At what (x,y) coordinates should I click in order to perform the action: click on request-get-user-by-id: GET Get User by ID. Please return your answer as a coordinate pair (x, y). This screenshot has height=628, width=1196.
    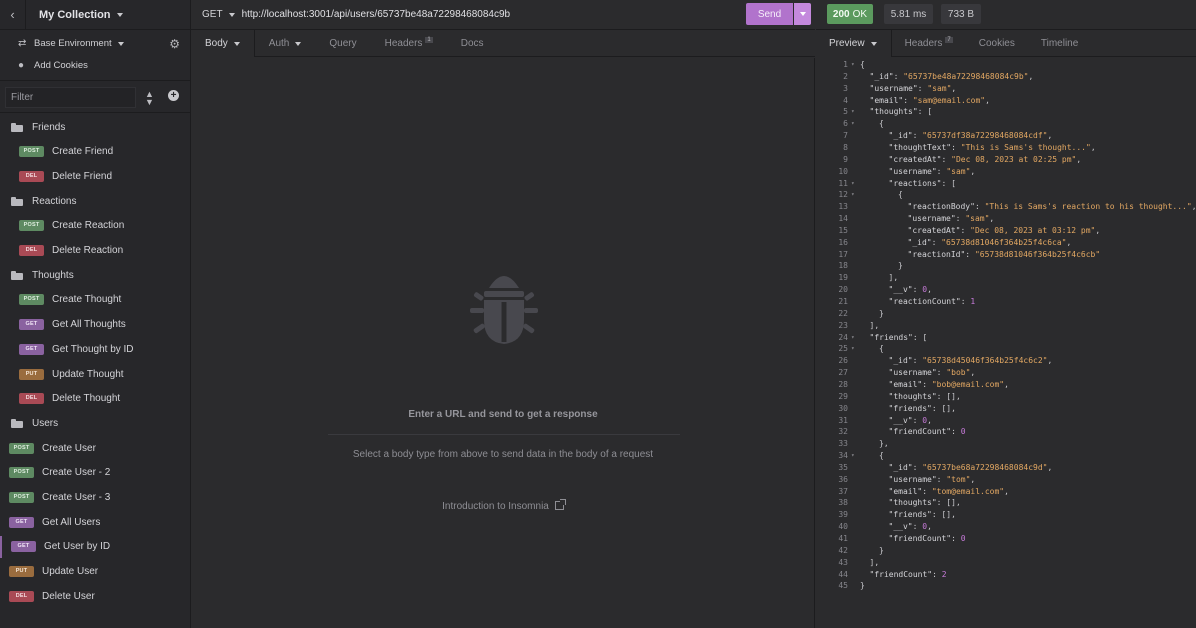
    Looking at the image, I should click on (95, 546).